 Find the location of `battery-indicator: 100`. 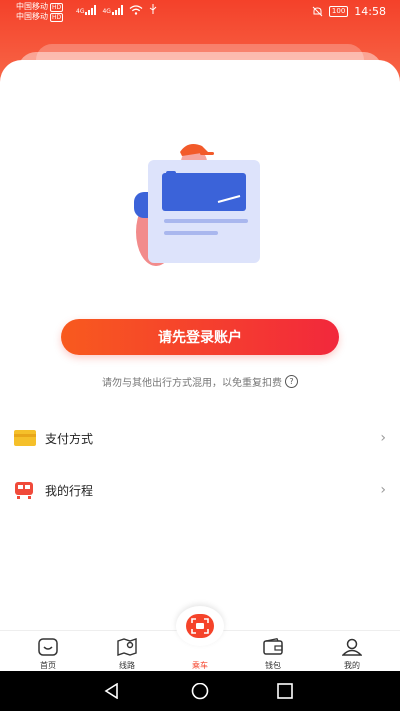

battery-indicator: 100 is located at coordinates (338, 11).